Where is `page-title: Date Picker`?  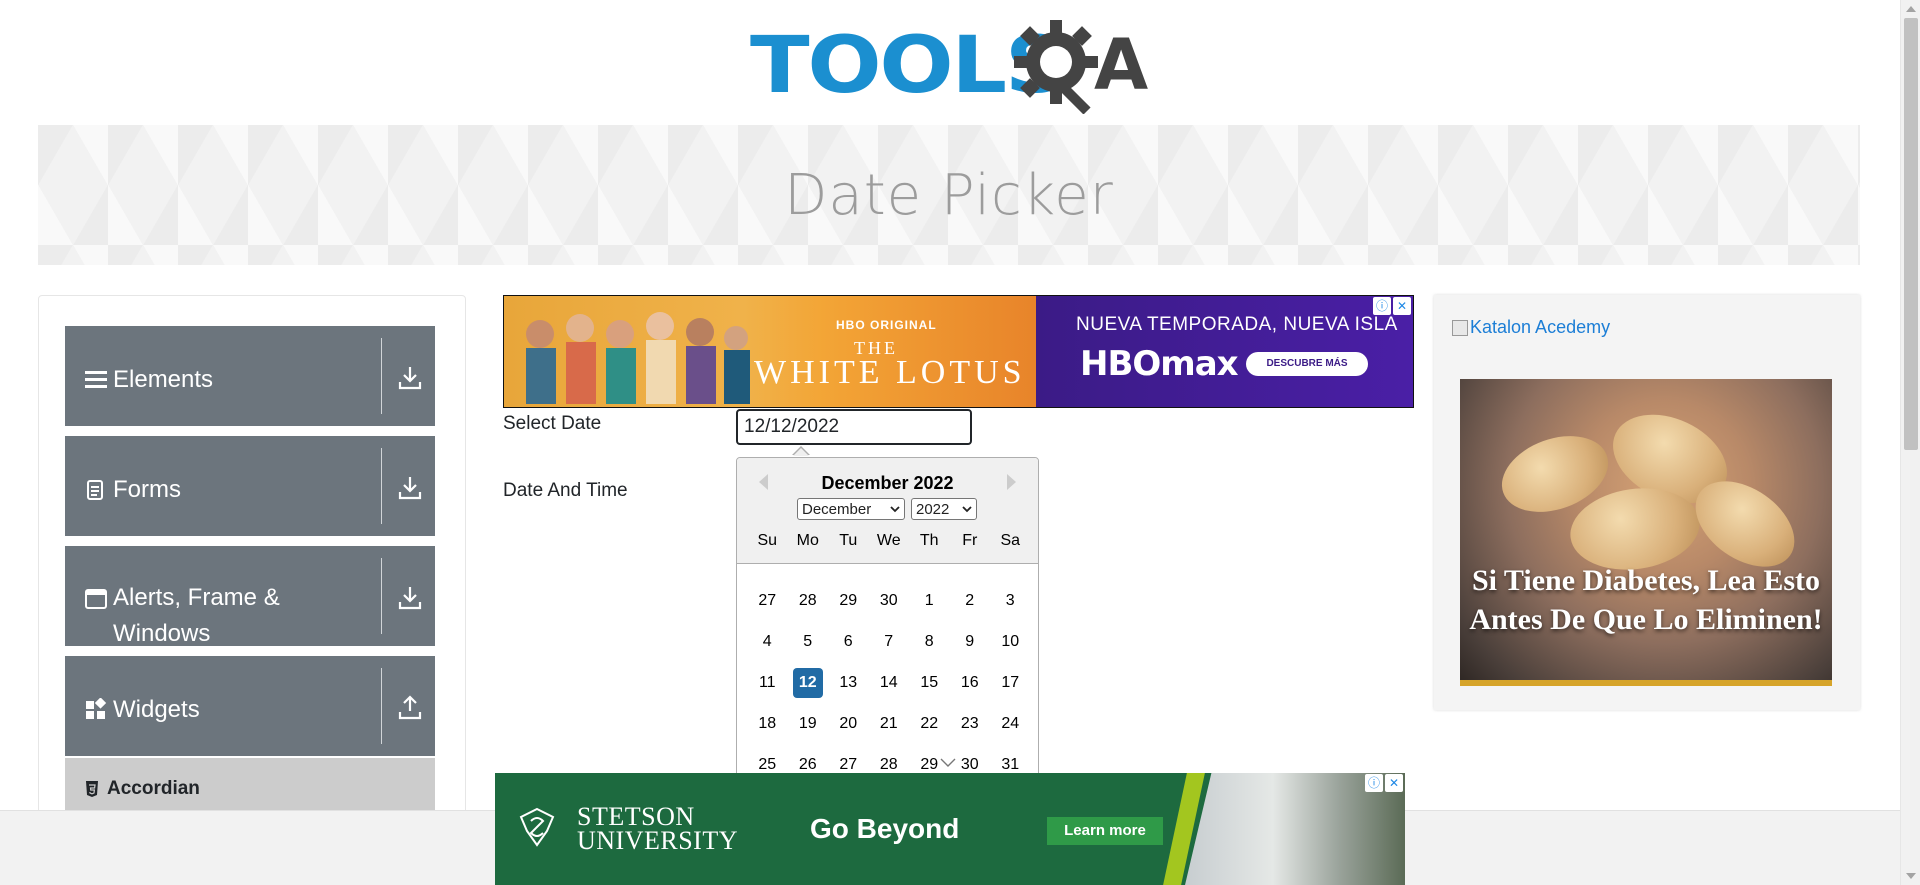 page-title: Date Picker is located at coordinates (949, 195).